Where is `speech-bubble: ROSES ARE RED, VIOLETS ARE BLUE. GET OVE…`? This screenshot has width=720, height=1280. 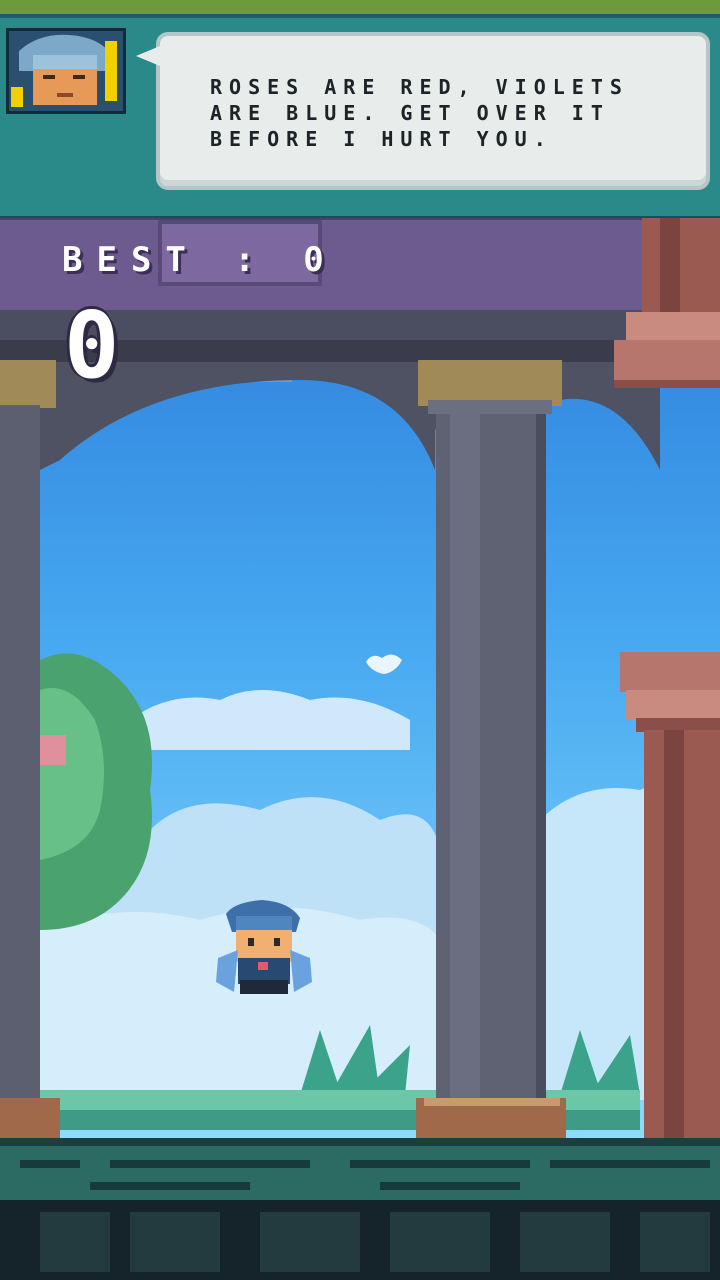 speech-bubble: ROSES ARE RED, VIOLETS ARE BLUE. GET OVE… is located at coordinates (423, 111).